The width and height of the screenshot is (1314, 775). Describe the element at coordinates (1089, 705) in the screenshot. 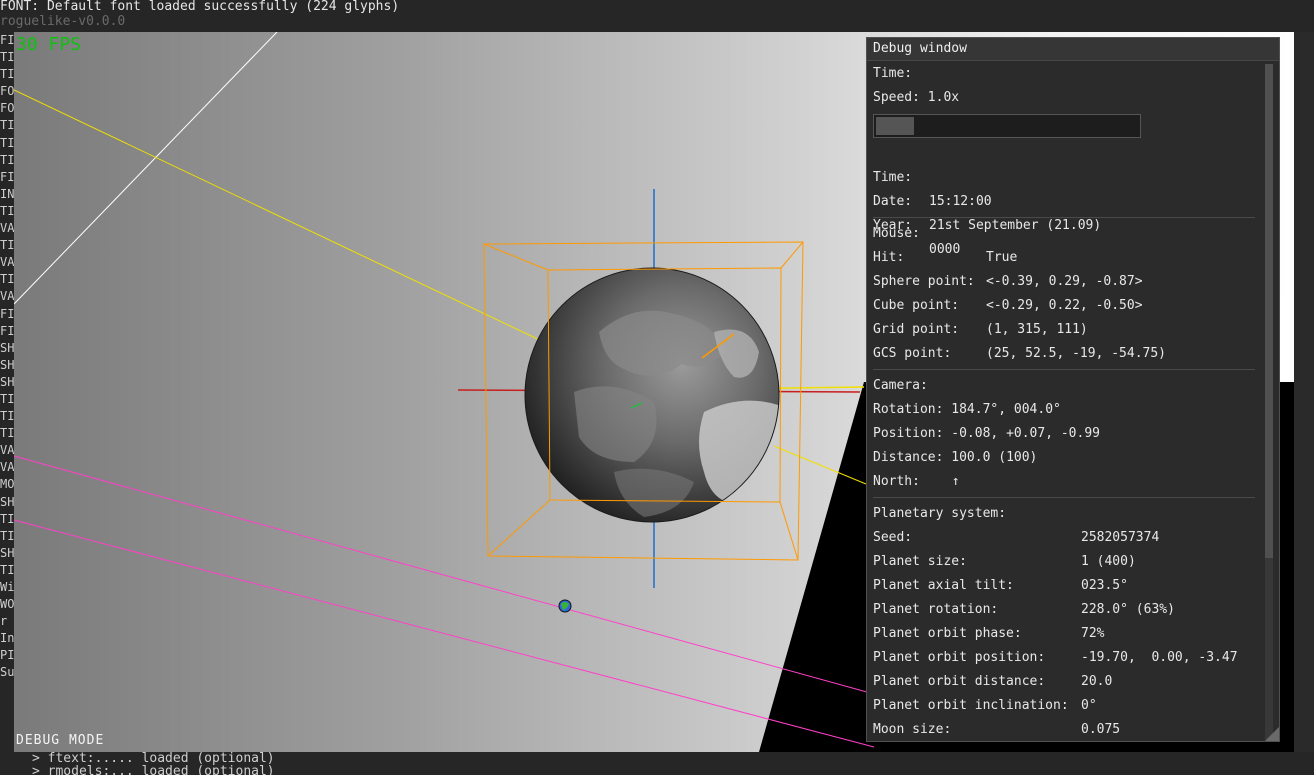

I see `planet-value: 0°` at that location.